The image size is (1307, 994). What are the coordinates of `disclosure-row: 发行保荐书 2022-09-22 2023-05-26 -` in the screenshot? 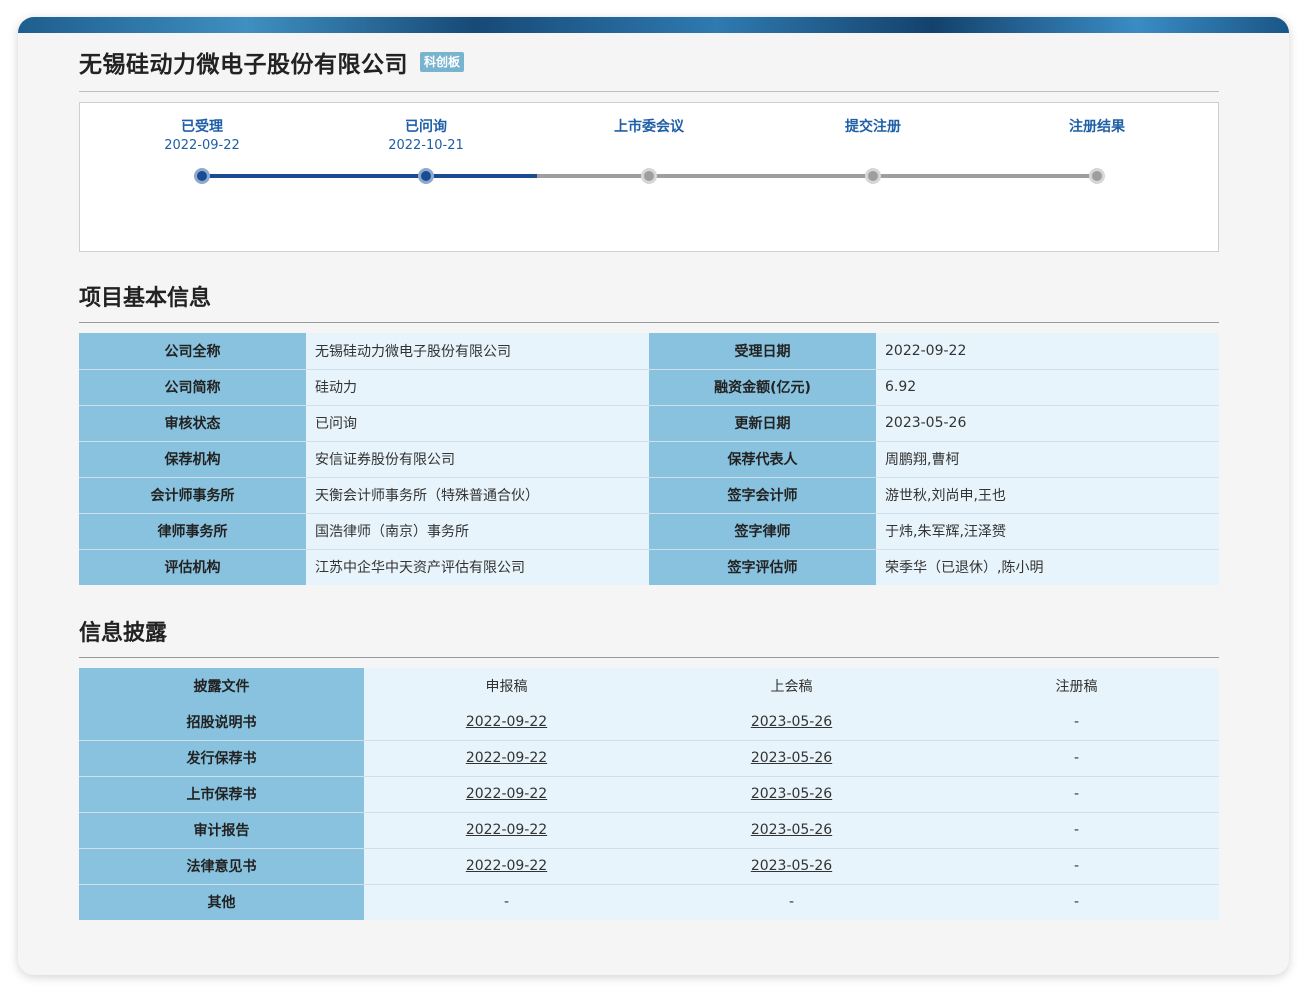 It's located at (649, 757).